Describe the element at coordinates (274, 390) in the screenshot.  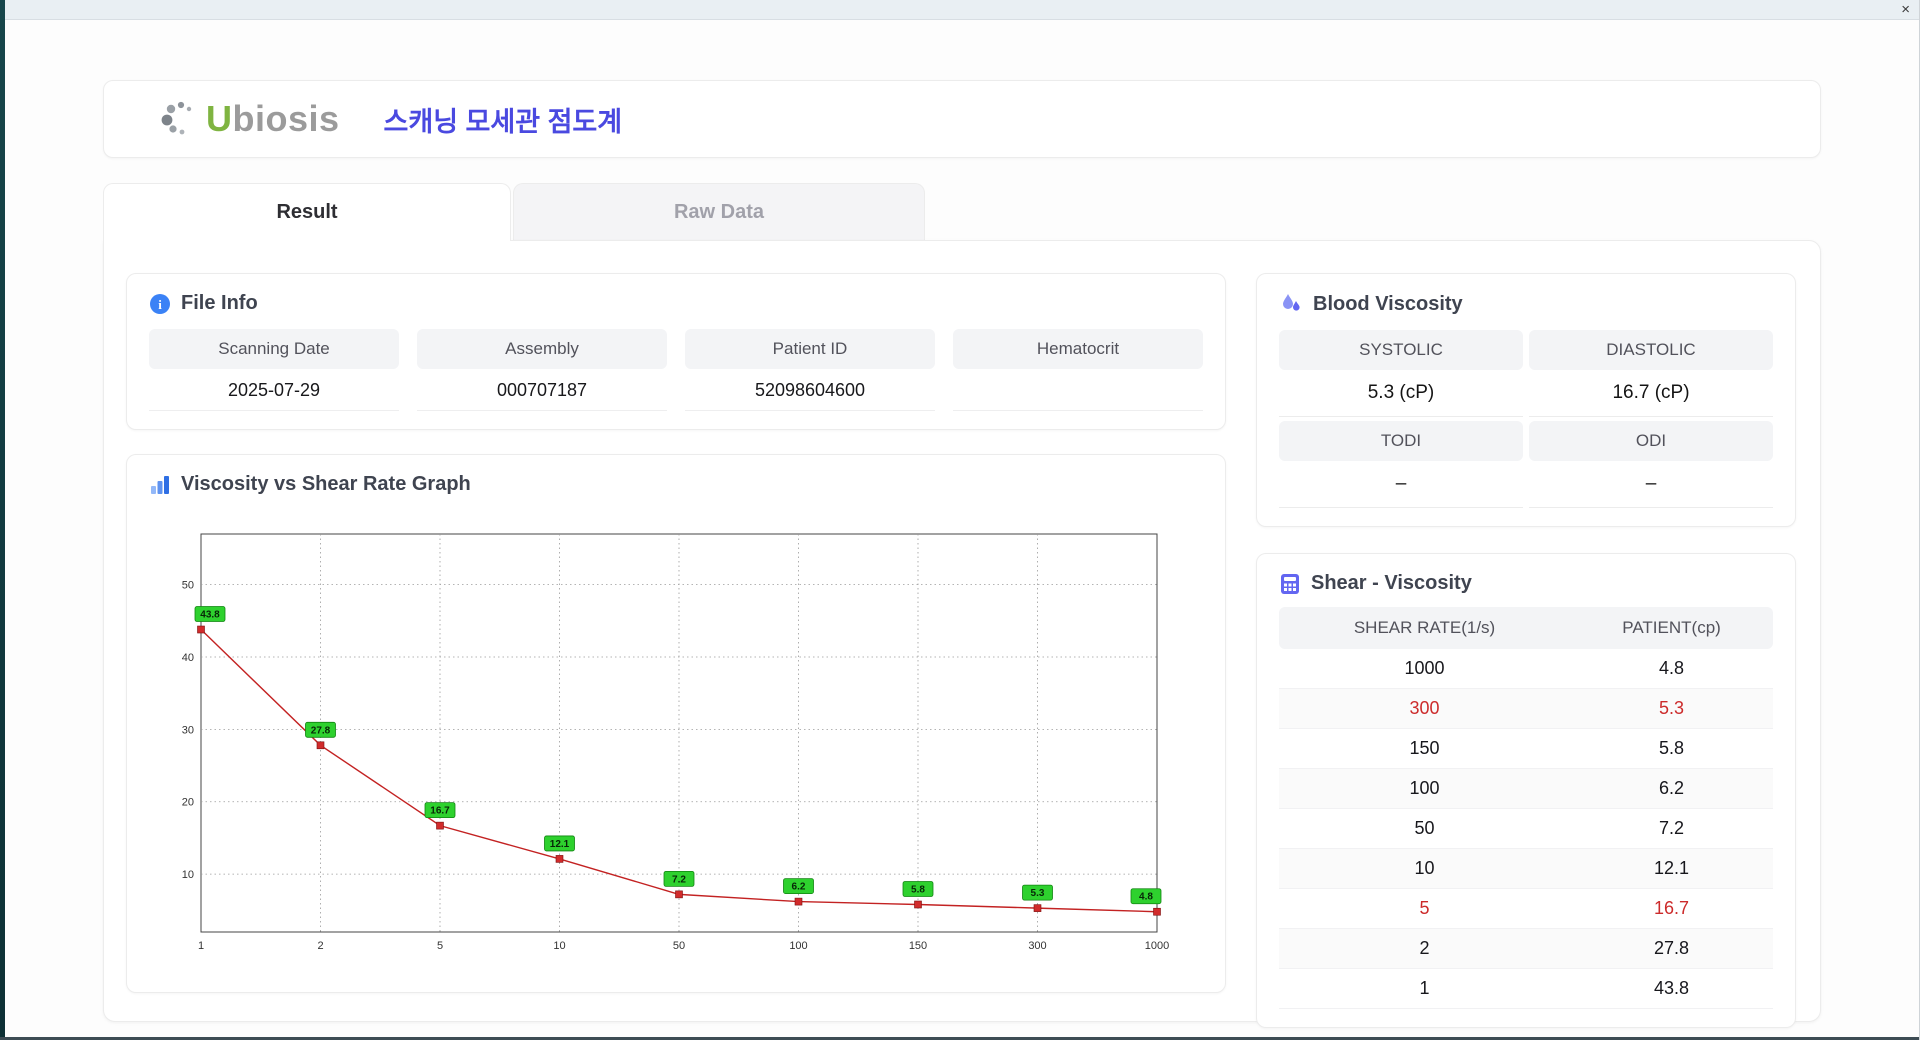
I see `field-value: 2025-07-29` at that location.